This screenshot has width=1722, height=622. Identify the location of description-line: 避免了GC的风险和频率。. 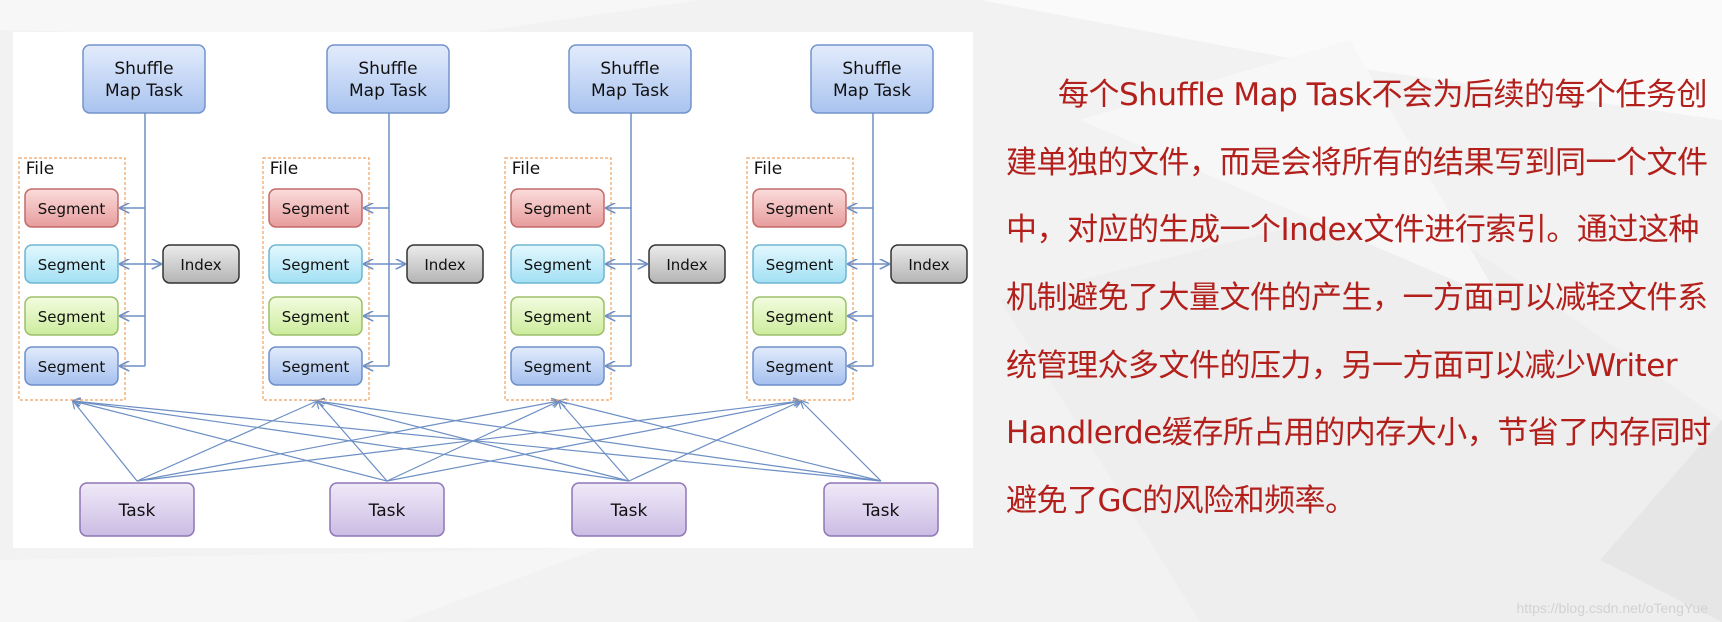
(1181, 501).